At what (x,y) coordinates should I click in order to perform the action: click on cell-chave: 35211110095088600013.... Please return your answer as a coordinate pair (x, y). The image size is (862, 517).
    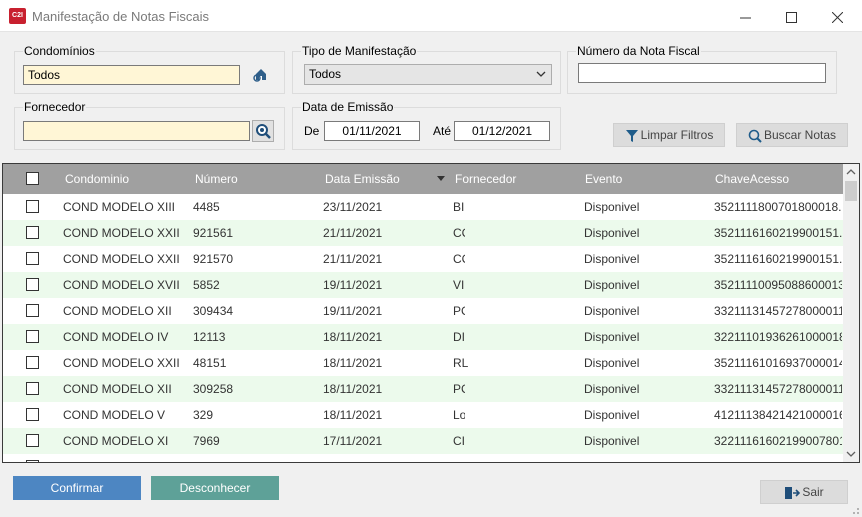
    Looking at the image, I should click on (778, 285).